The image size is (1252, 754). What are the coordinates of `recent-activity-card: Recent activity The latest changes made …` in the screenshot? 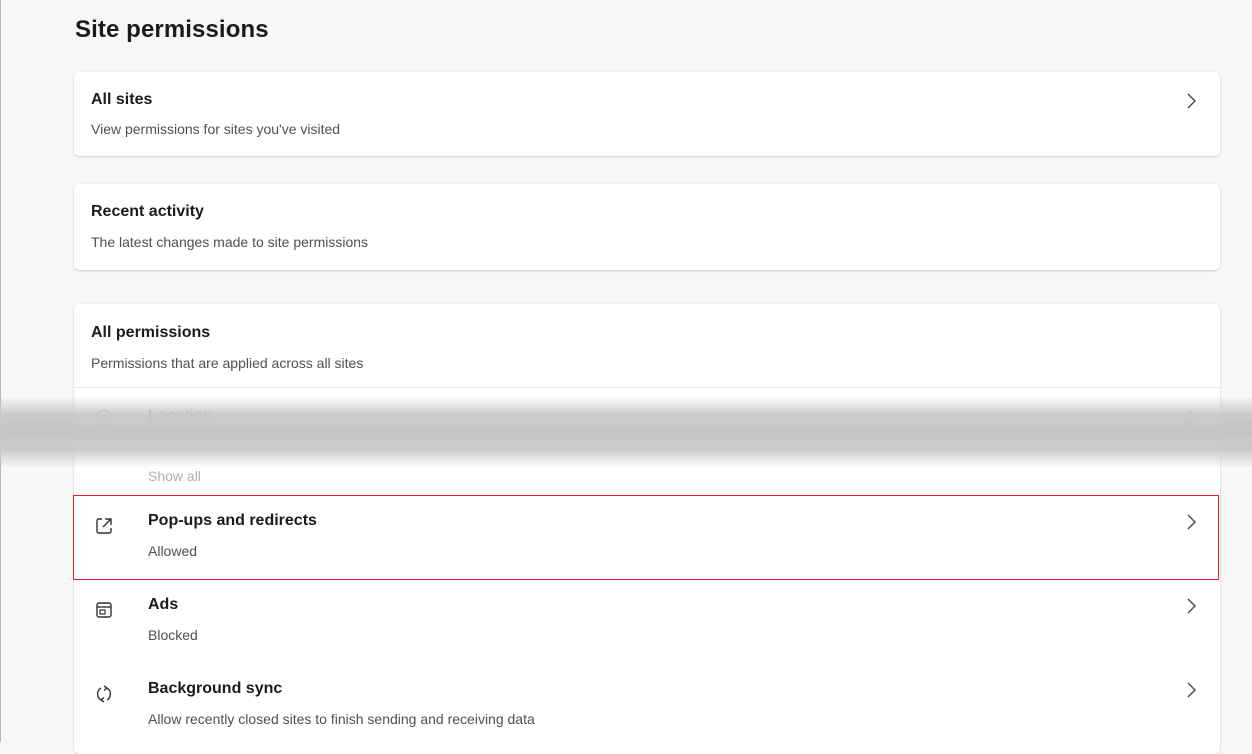 It's located at (647, 227).